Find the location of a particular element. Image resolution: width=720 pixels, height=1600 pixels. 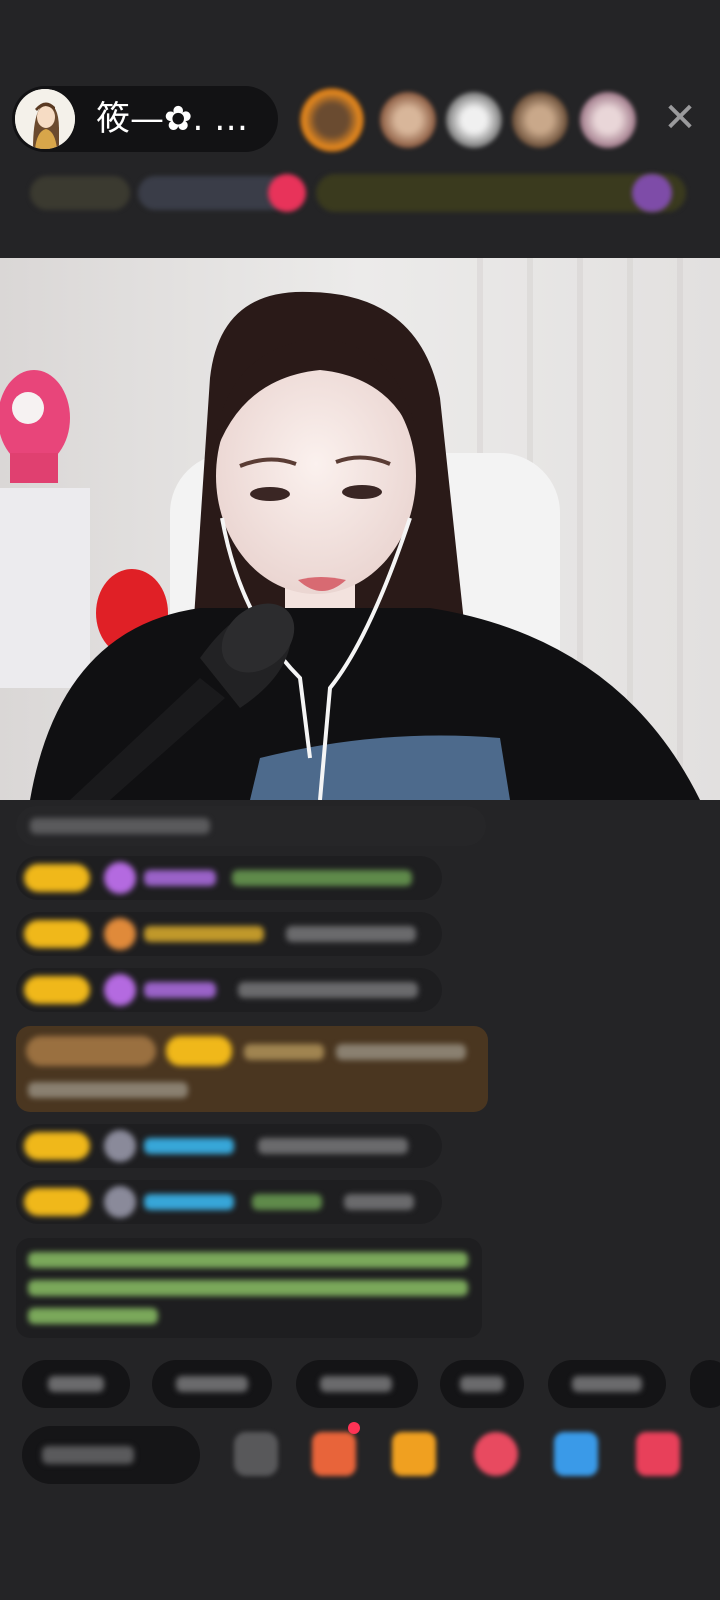

chat-input is located at coordinates (111, 1455).